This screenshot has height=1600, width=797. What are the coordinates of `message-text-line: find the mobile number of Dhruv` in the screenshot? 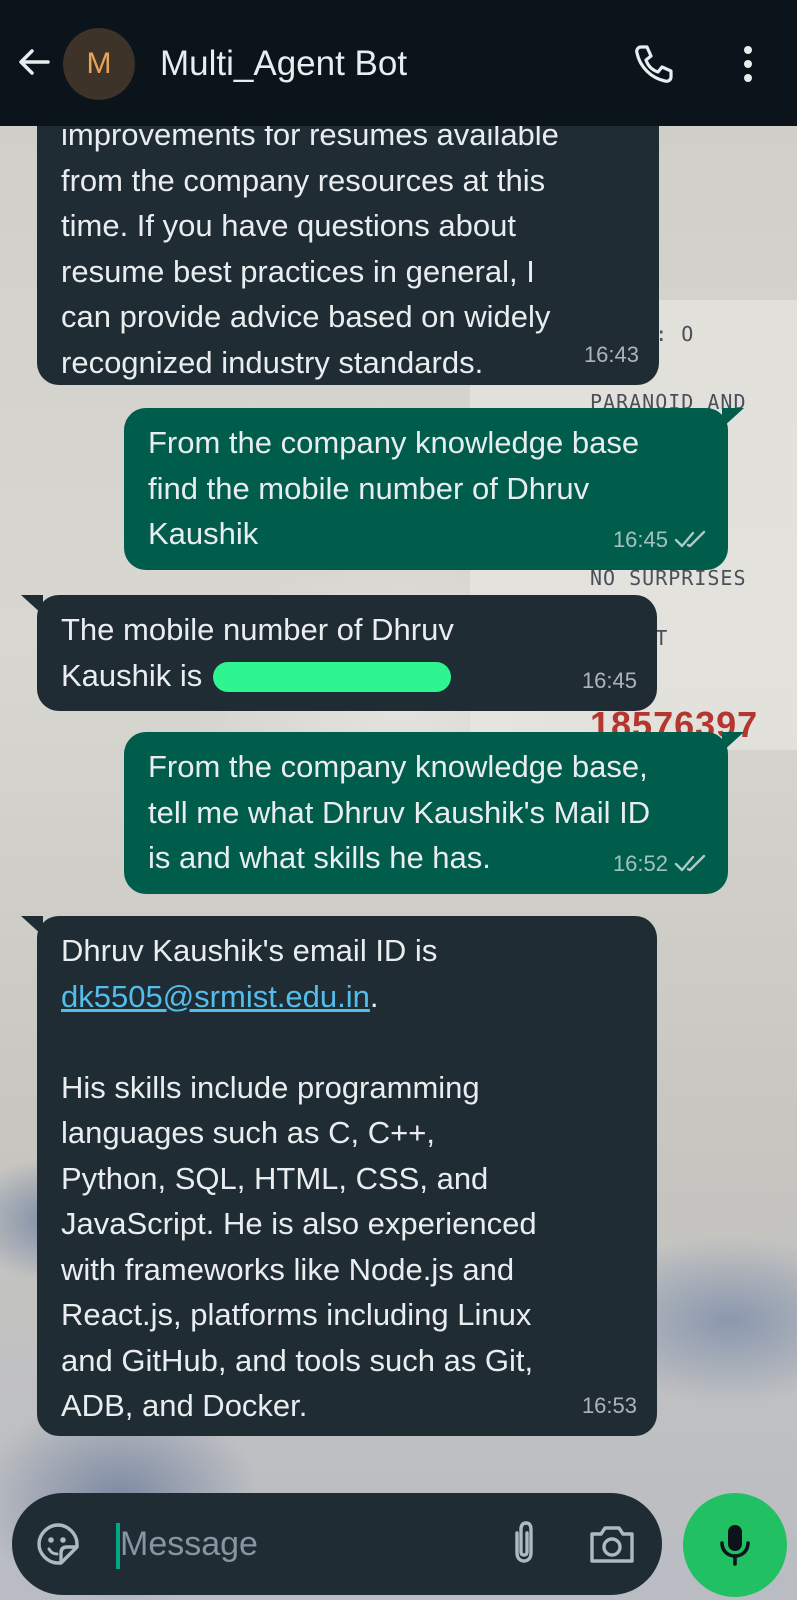 It's located at (369, 488).